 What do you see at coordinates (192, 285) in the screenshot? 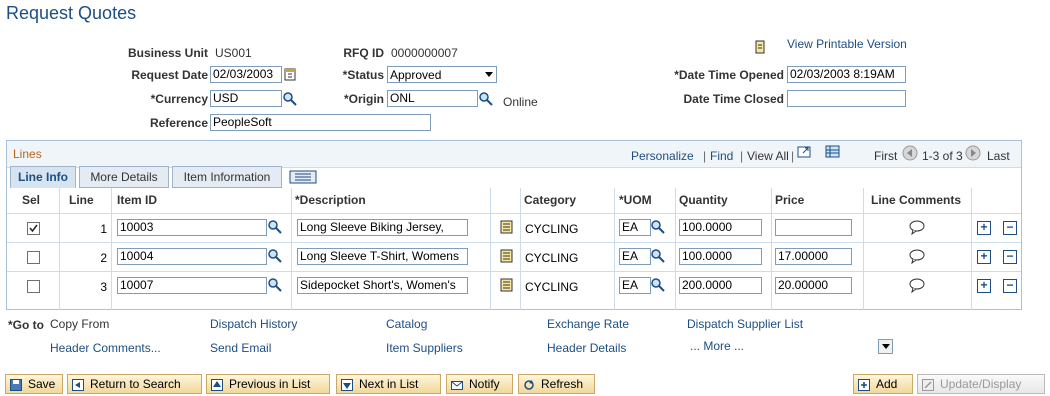
I see `item-id-input: 10007` at bounding box center [192, 285].